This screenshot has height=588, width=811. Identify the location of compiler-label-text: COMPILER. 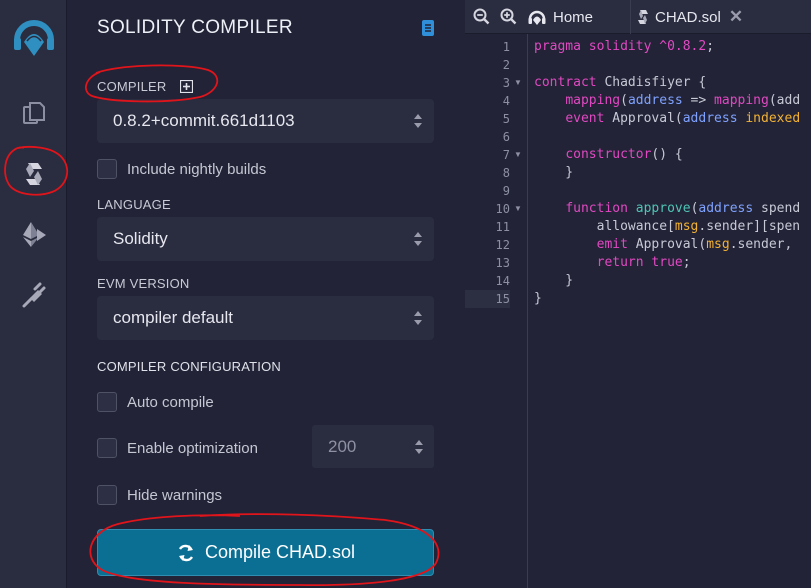
(132, 86).